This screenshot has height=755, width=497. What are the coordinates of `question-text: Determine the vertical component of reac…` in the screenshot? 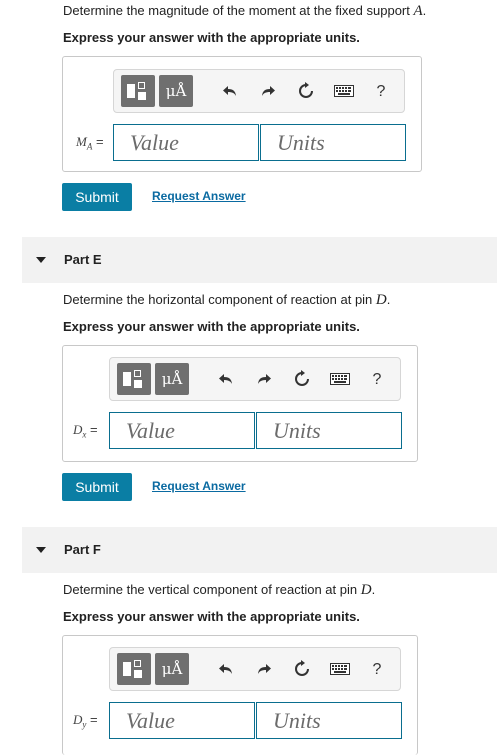 It's located at (212, 589).